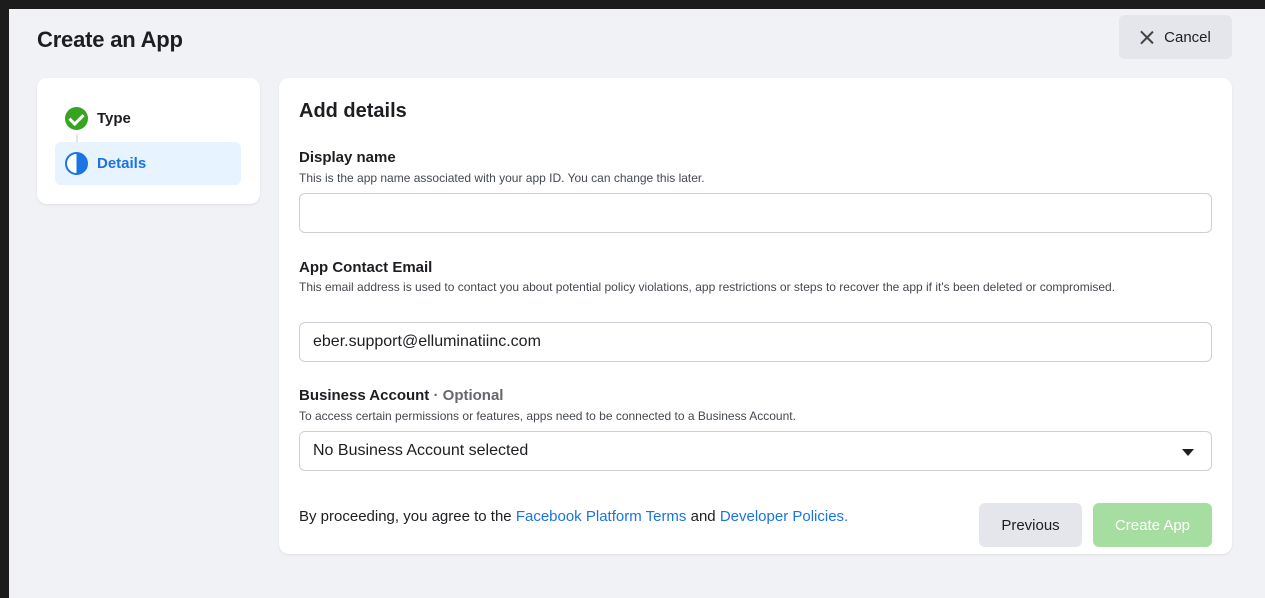  What do you see at coordinates (353, 111) in the screenshot?
I see `form-title: Add details` at bounding box center [353, 111].